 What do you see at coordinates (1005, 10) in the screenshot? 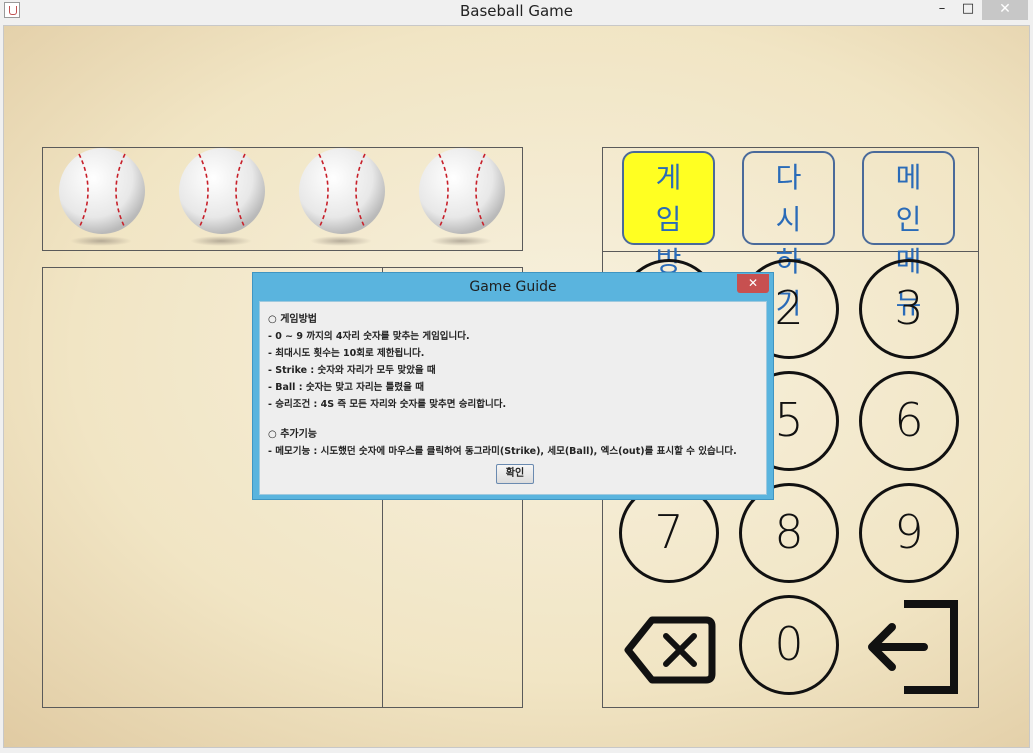
I see `close-button: ✕` at bounding box center [1005, 10].